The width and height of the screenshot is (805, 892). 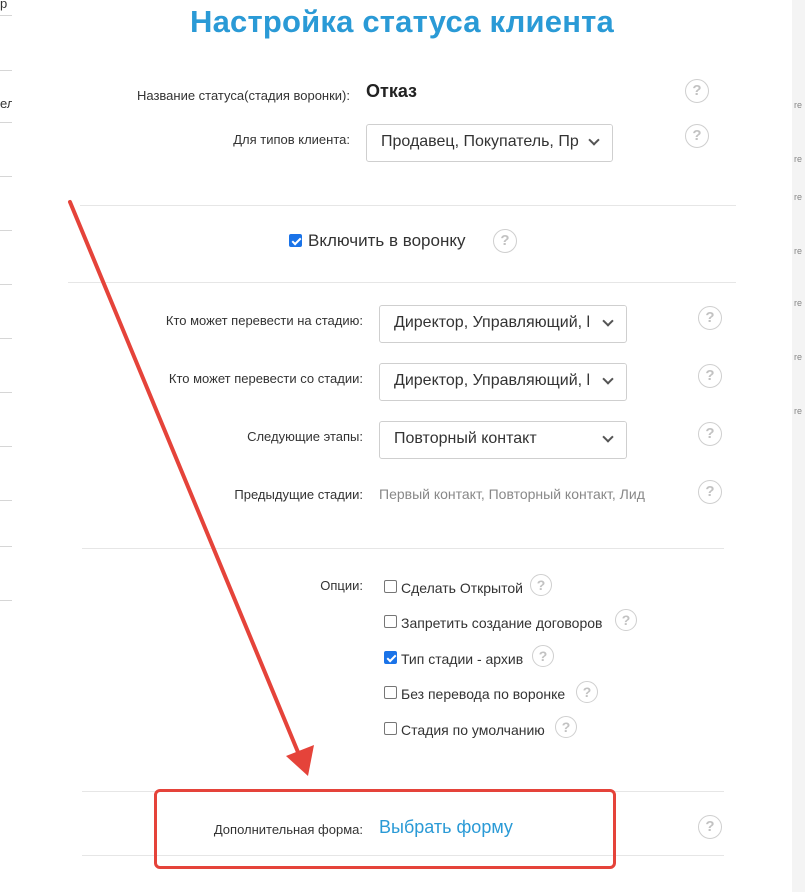 What do you see at coordinates (305, 436) in the screenshot?
I see `next-stages-label: Следующие этапы:` at bounding box center [305, 436].